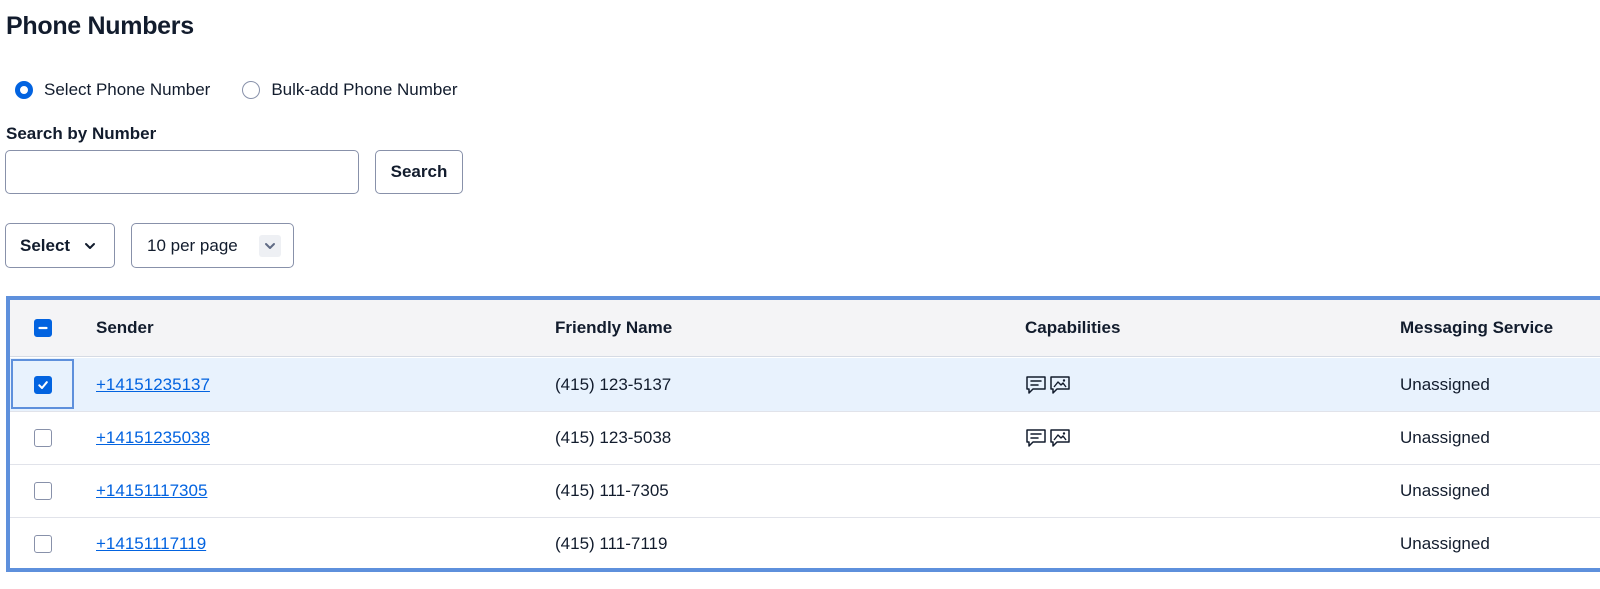 The width and height of the screenshot is (1600, 589). I want to click on per-page-value: 10 per page, so click(192, 245).